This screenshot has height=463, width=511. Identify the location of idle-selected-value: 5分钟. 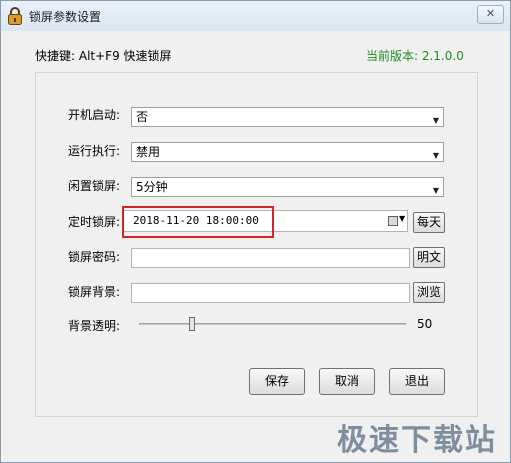
(152, 187).